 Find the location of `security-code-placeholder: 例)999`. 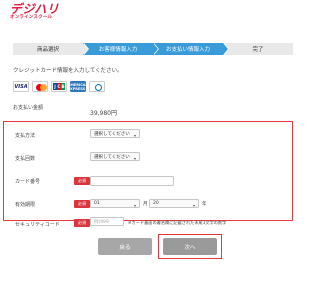

security-code-placeholder: 例)999 is located at coordinates (101, 222).